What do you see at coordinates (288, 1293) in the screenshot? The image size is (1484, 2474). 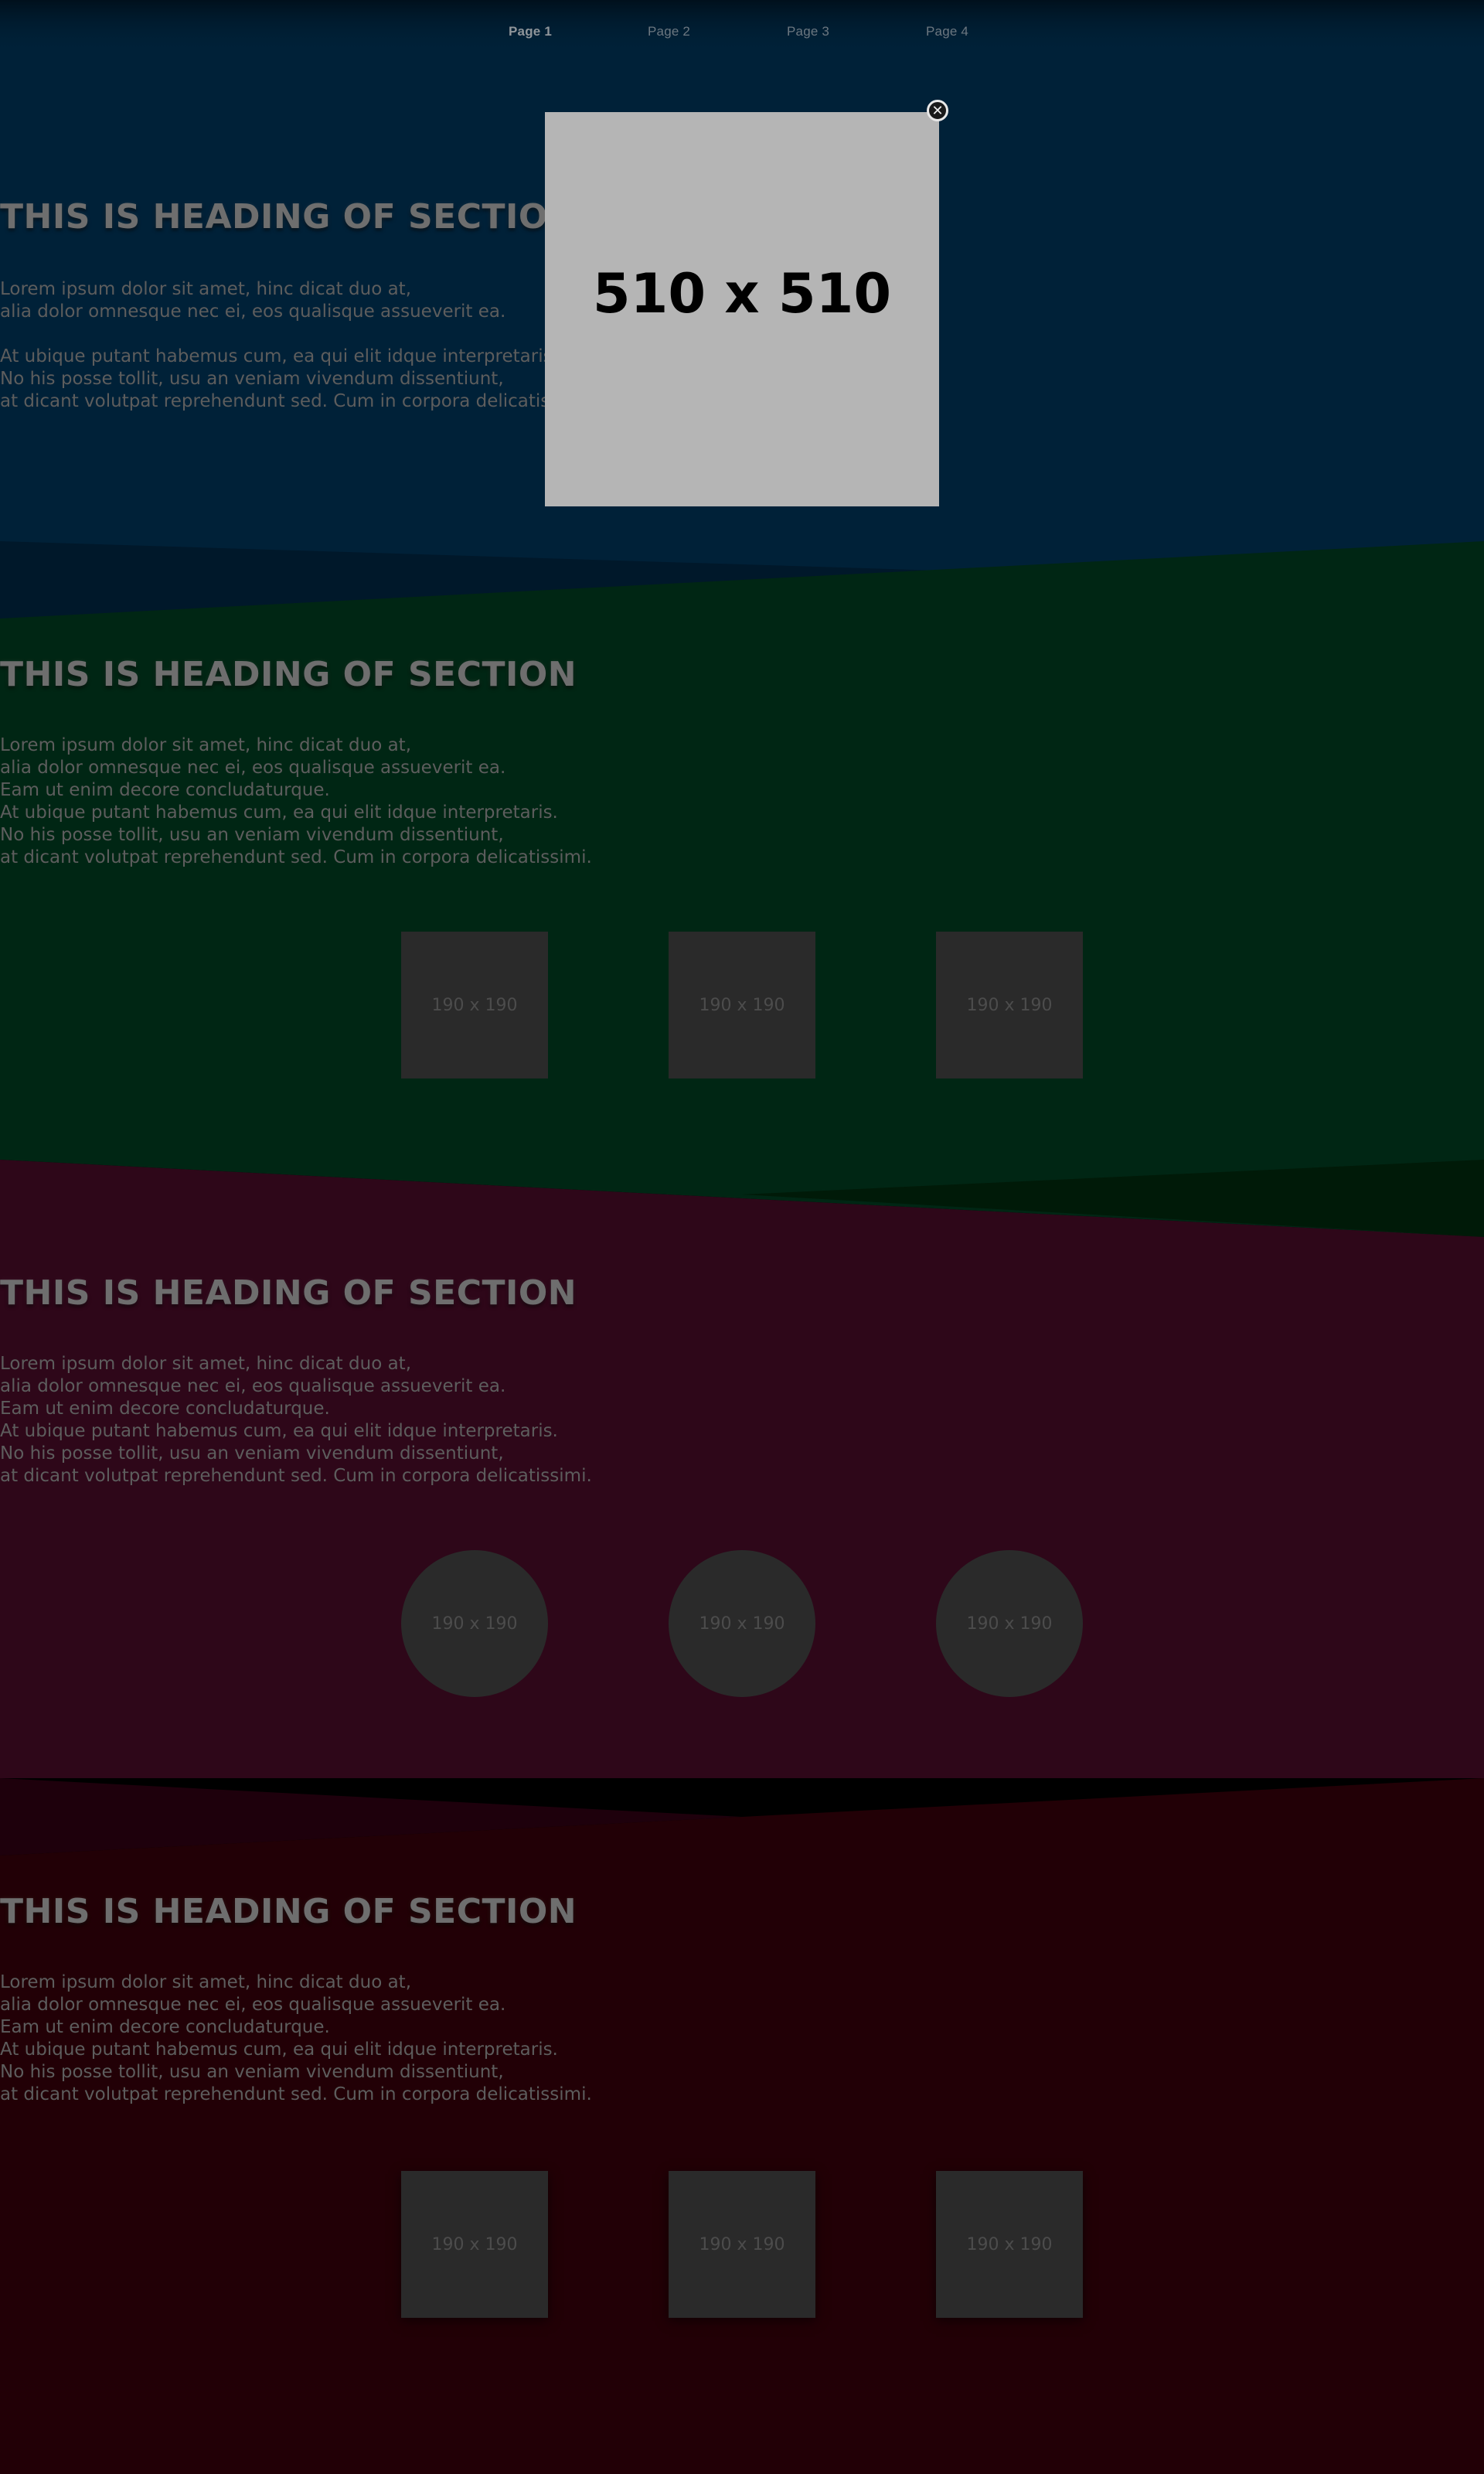 I see `section-3-heading: THIS IS HEADING OF SECTION` at bounding box center [288, 1293].